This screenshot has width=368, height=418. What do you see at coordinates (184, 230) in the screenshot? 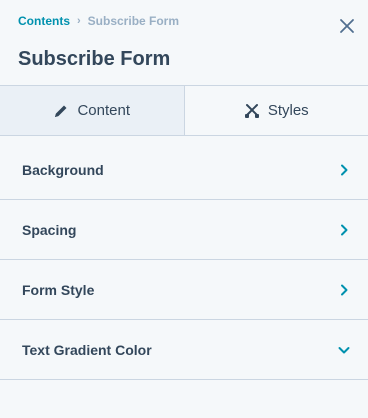
I see `section-spacing: Spacing` at bounding box center [184, 230].